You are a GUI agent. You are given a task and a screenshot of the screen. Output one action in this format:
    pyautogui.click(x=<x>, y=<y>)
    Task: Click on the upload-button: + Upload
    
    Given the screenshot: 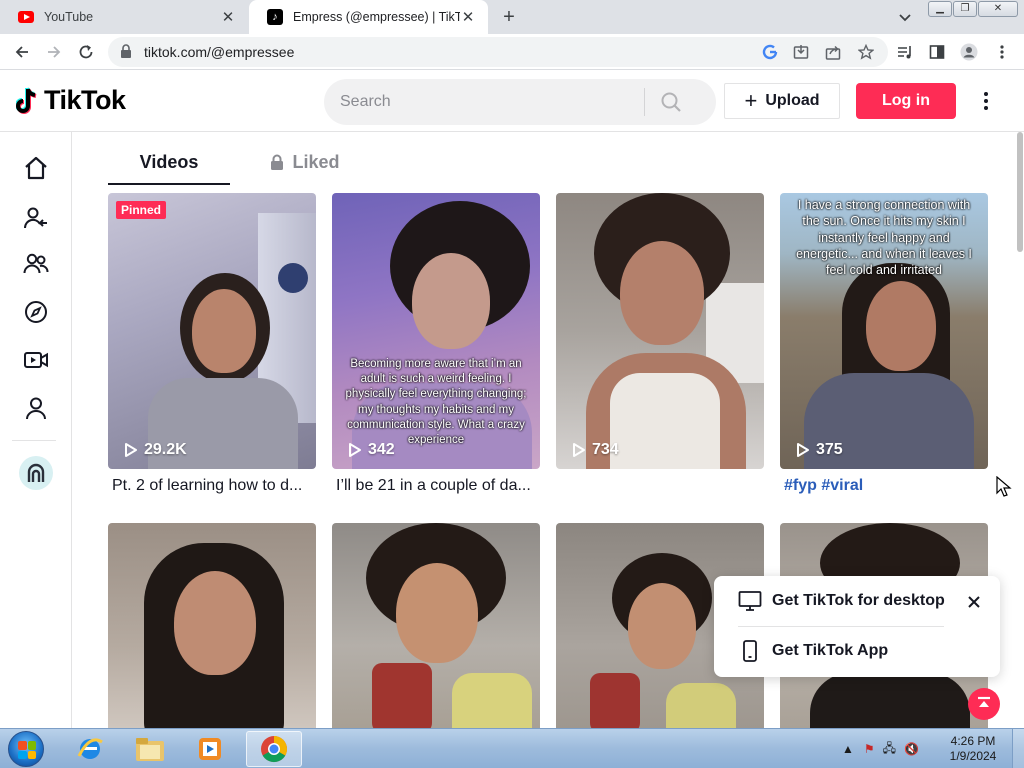 What is the action you would take?
    pyautogui.click(x=782, y=101)
    